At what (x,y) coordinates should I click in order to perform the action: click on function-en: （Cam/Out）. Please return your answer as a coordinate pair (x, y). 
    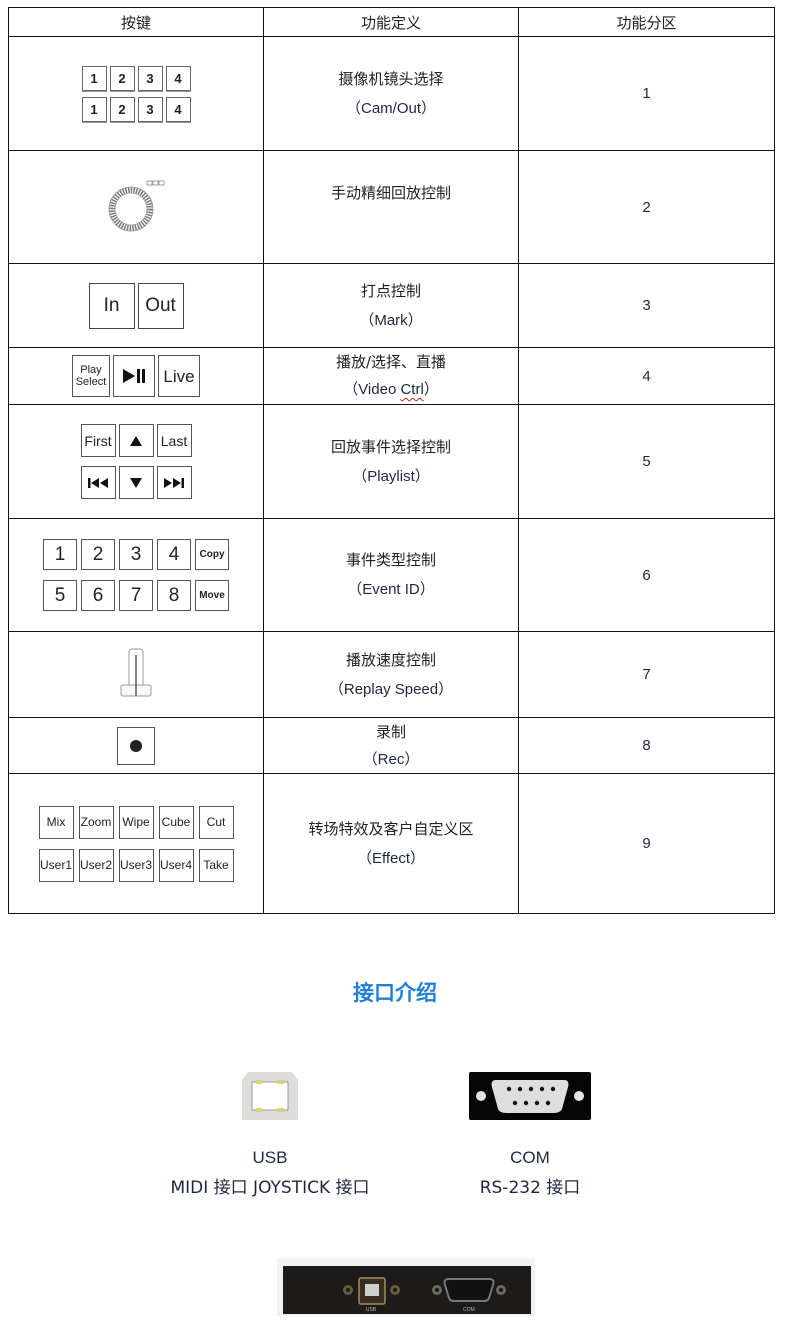
    Looking at the image, I should click on (390, 108).